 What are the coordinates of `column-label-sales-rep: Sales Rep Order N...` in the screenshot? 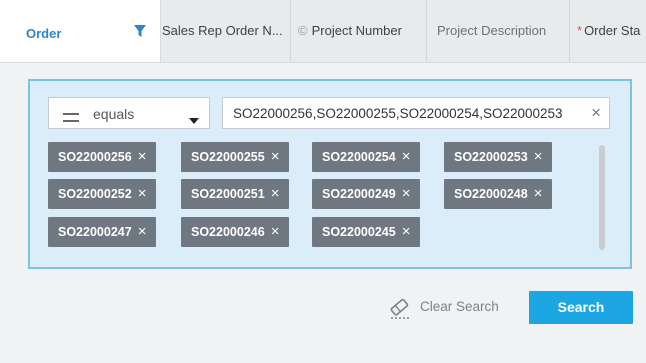 It's located at (222, 30).